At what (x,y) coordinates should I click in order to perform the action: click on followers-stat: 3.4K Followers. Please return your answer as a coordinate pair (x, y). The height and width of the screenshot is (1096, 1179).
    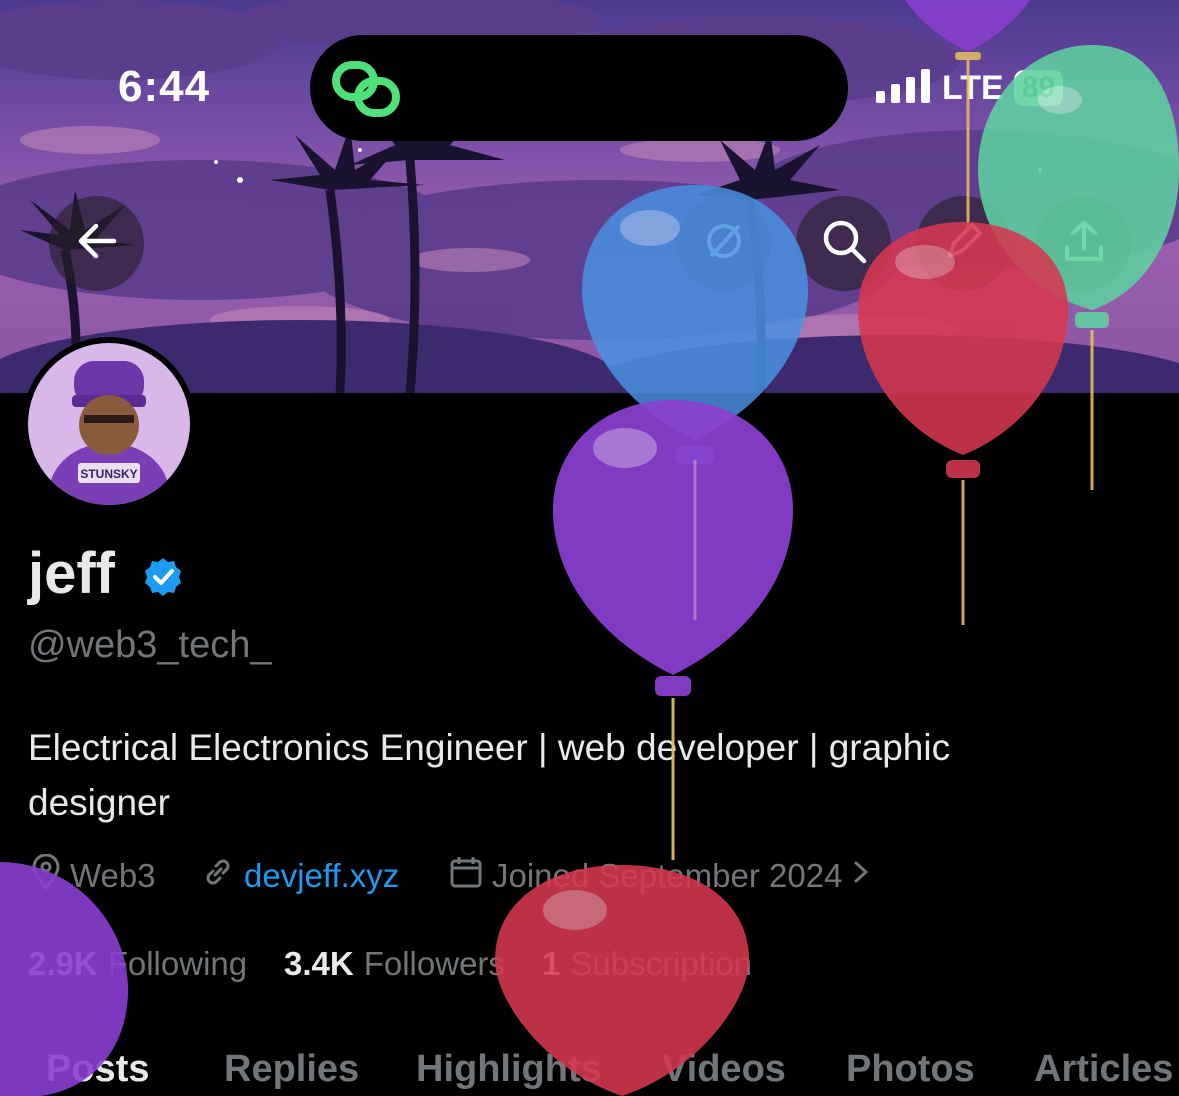
    Looking at the image, I should click on (394, 964).